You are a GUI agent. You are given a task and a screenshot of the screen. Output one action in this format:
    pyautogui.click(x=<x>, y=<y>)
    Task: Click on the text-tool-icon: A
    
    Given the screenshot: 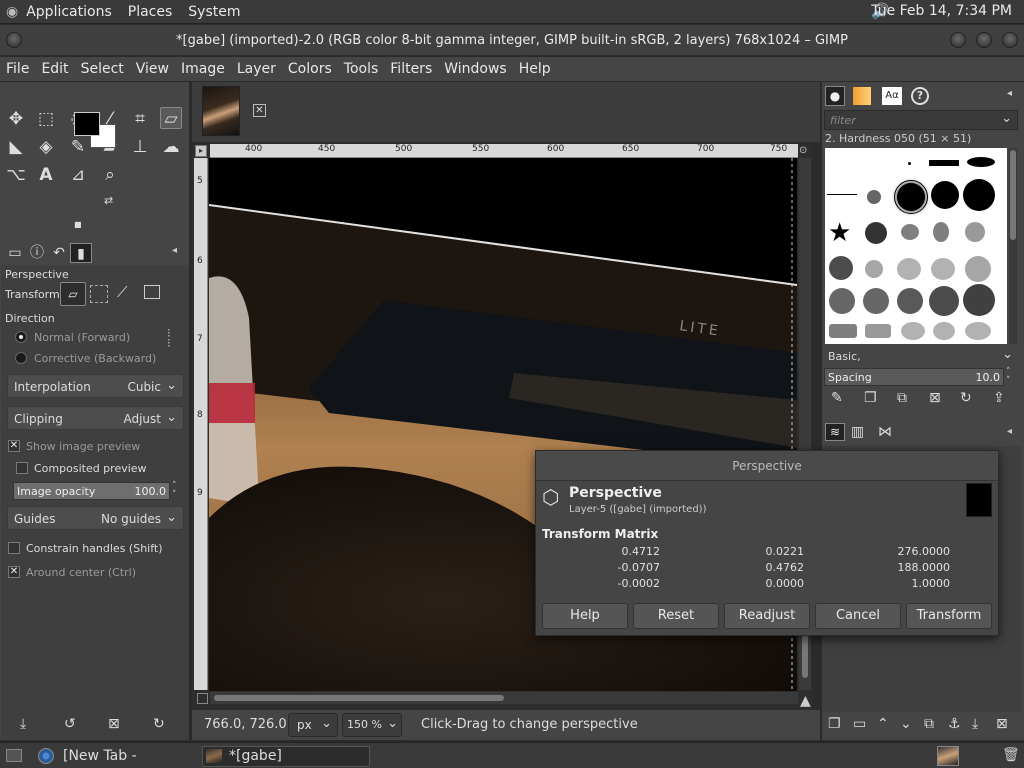 What is the action you would take?
    pyautogui.click(x=46, y=175)
    